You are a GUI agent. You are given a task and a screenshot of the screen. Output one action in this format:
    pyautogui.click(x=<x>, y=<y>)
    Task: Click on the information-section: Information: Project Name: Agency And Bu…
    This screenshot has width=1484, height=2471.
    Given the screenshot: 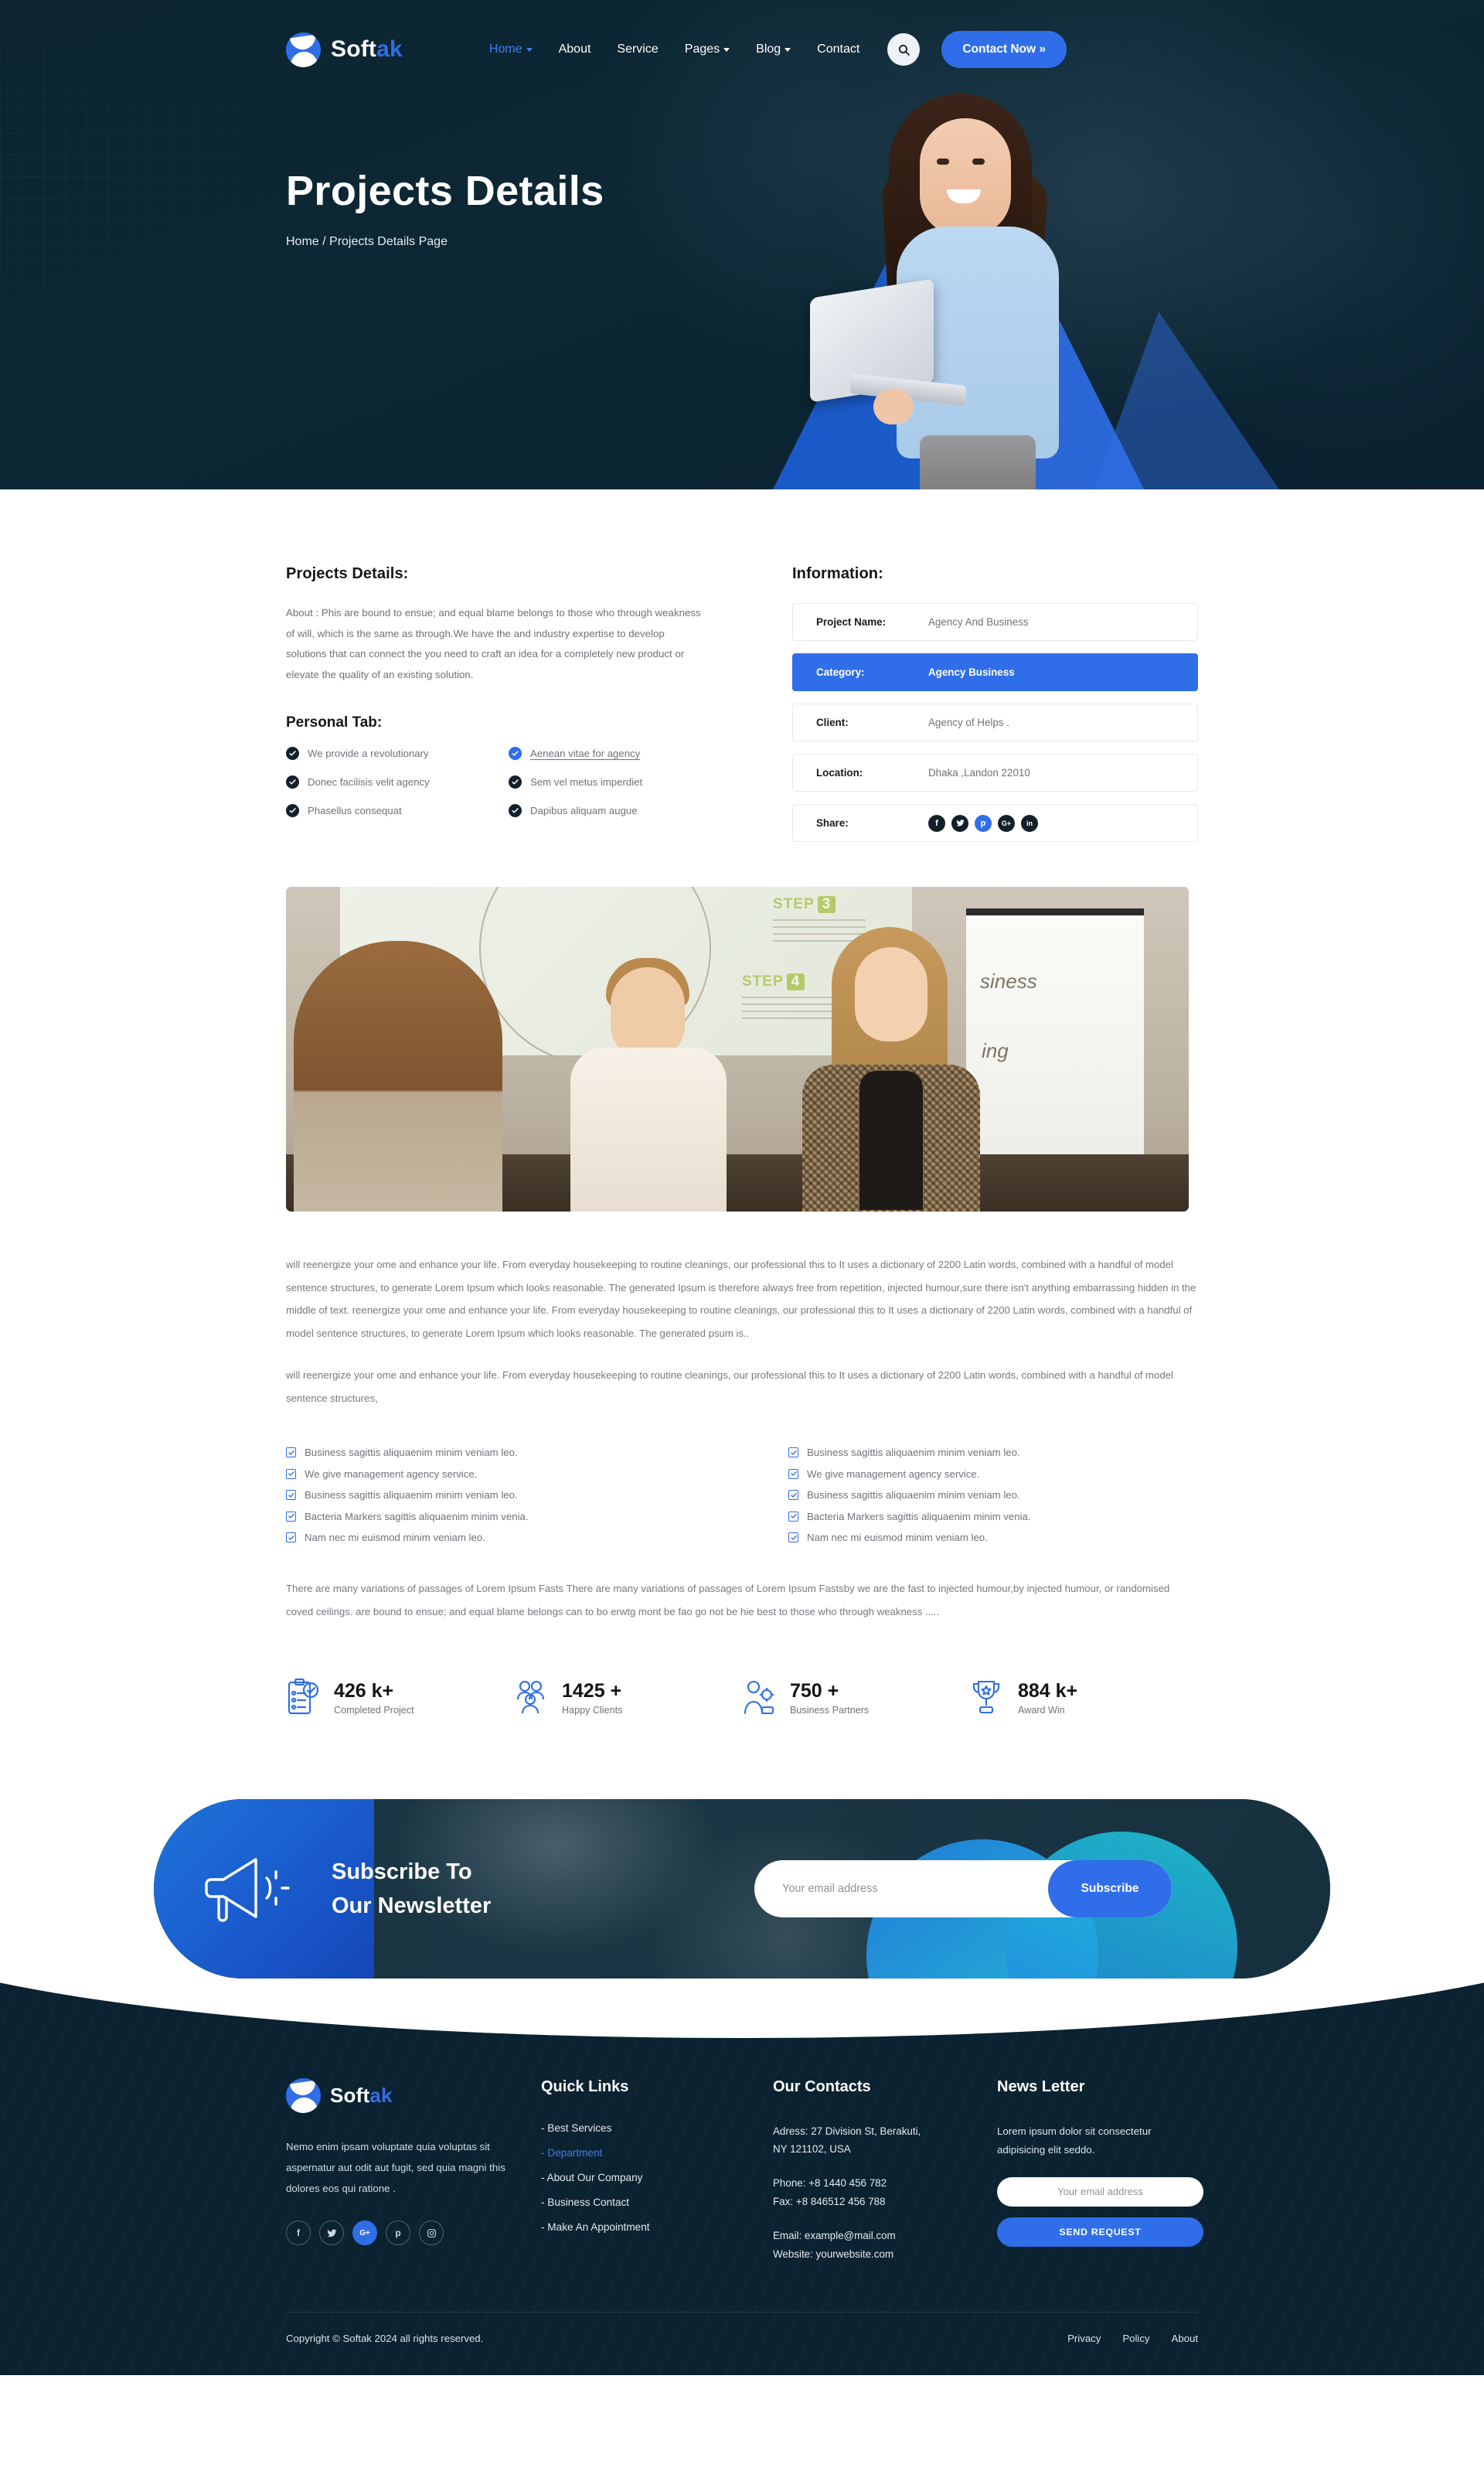 What is the action you would take?
    pyautogui.click(x=995, y=703)
    